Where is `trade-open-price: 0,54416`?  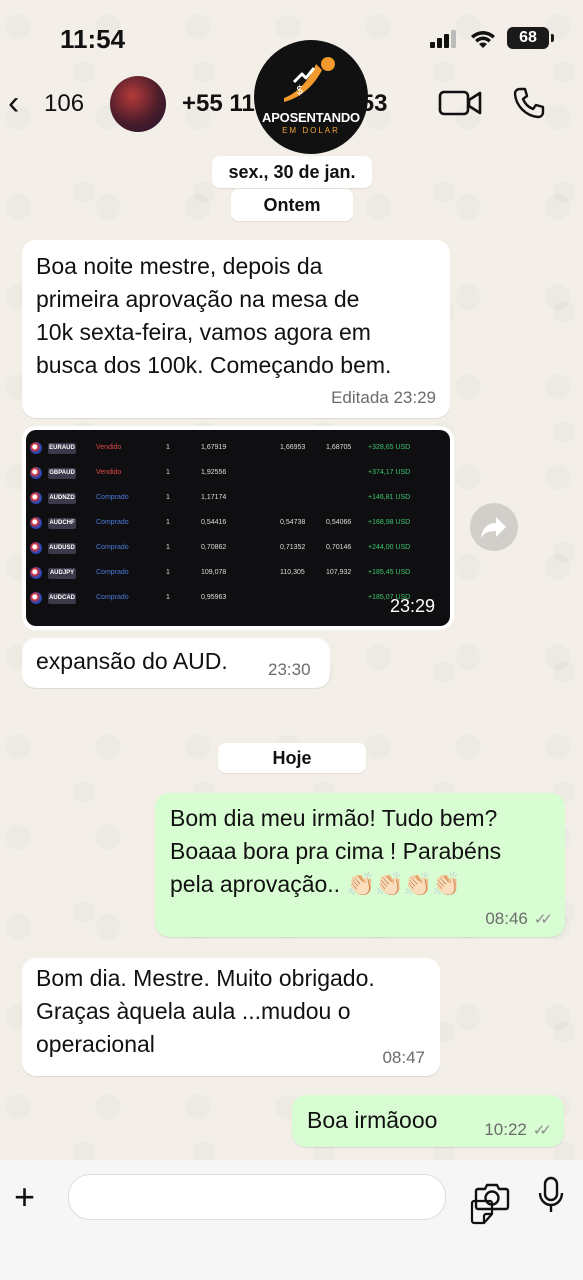 trade-open-price: 0,54416 is located at coordinates (214, 522).